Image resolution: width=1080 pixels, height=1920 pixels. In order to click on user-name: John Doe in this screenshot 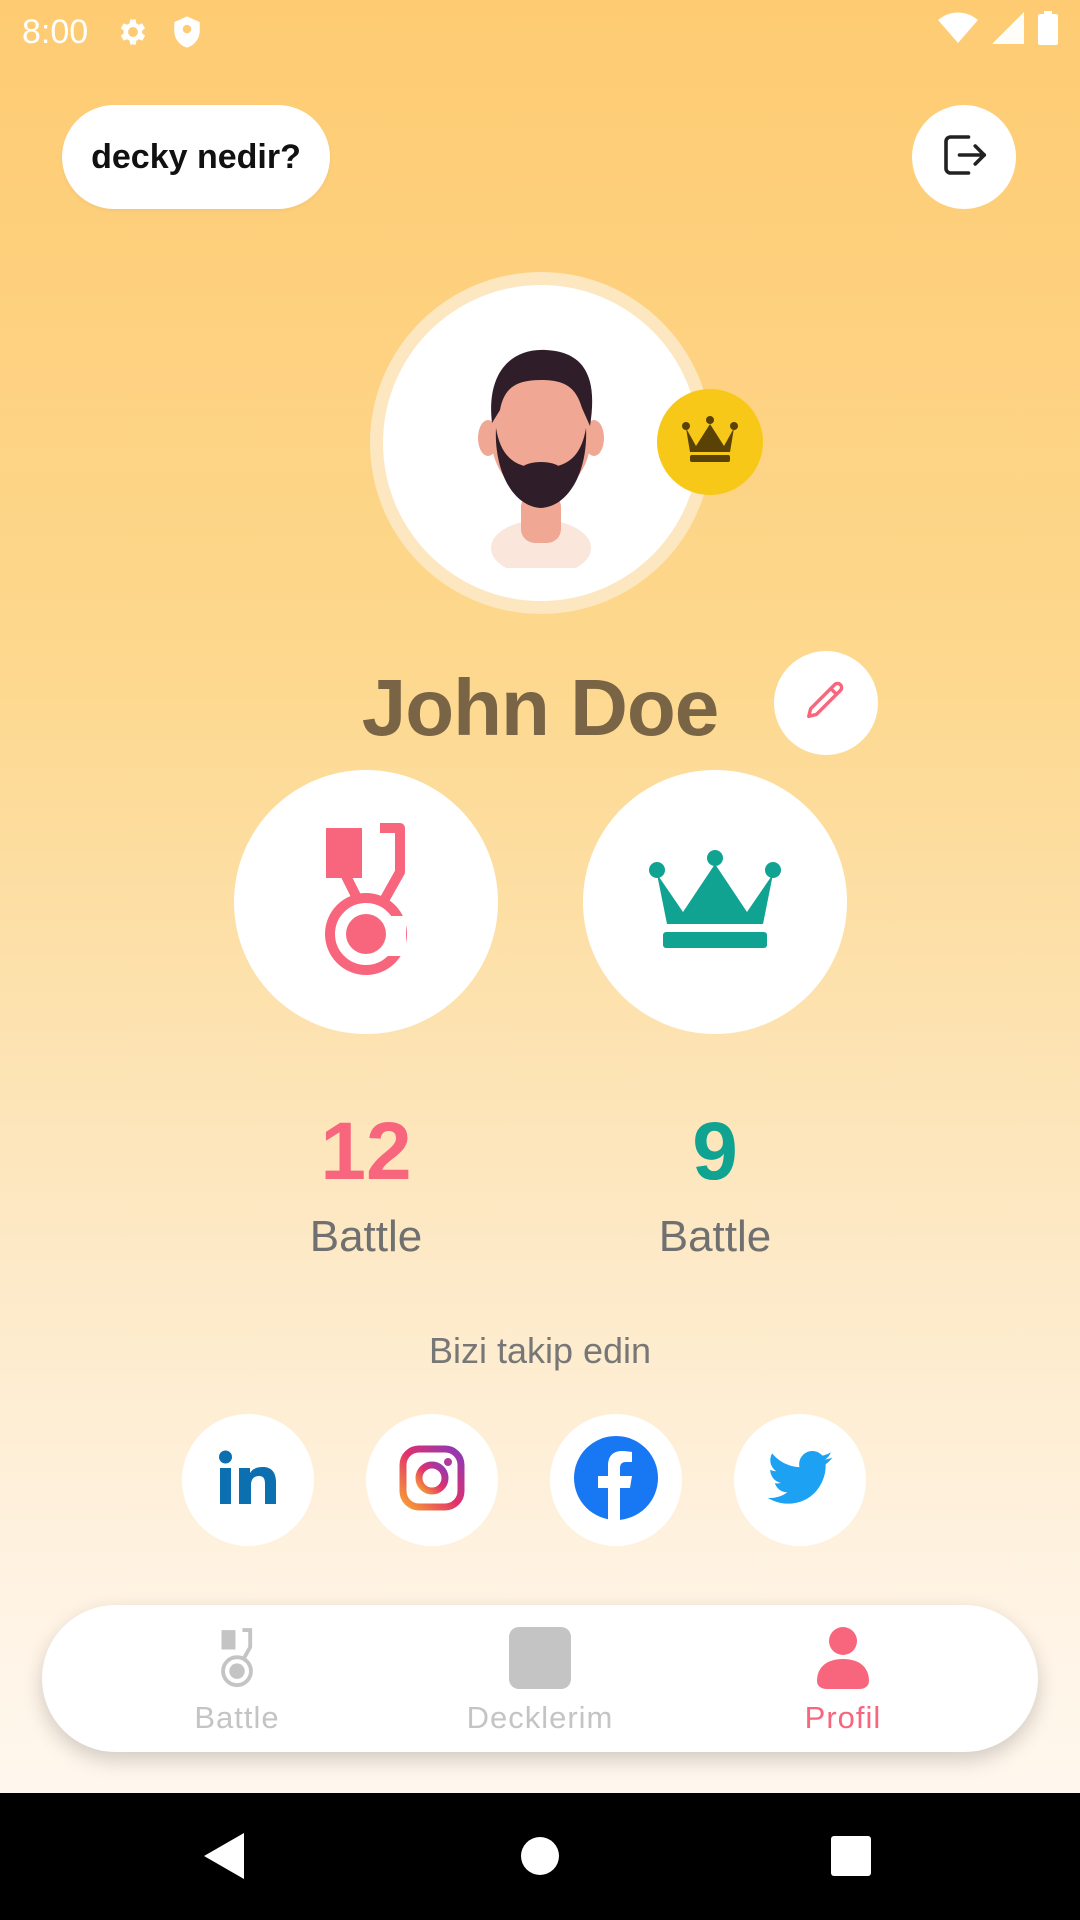, I will do `click(540, 707)`.